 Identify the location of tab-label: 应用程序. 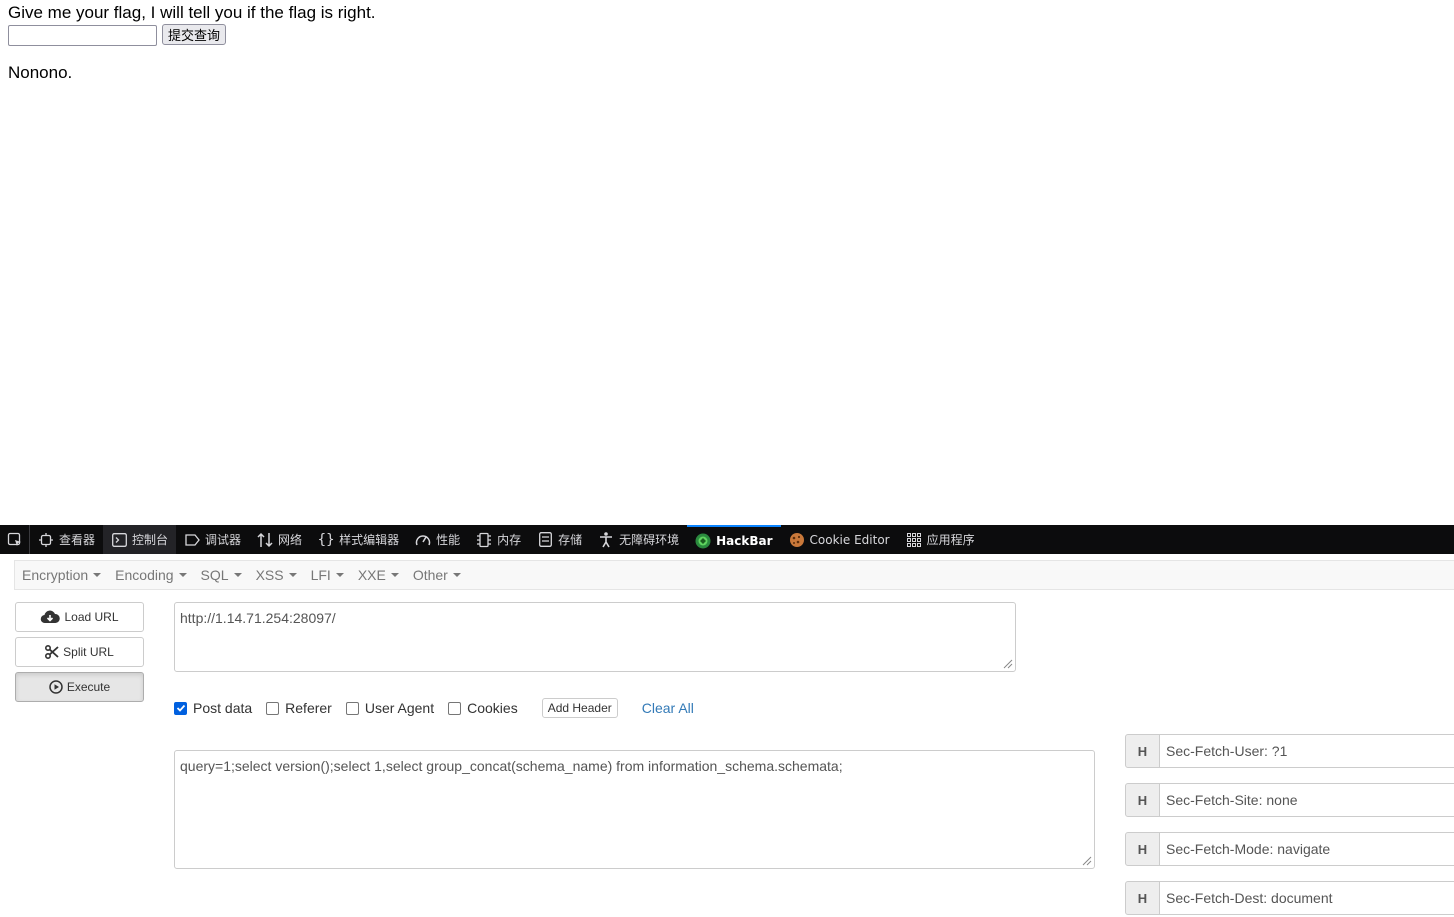
(950, 540).